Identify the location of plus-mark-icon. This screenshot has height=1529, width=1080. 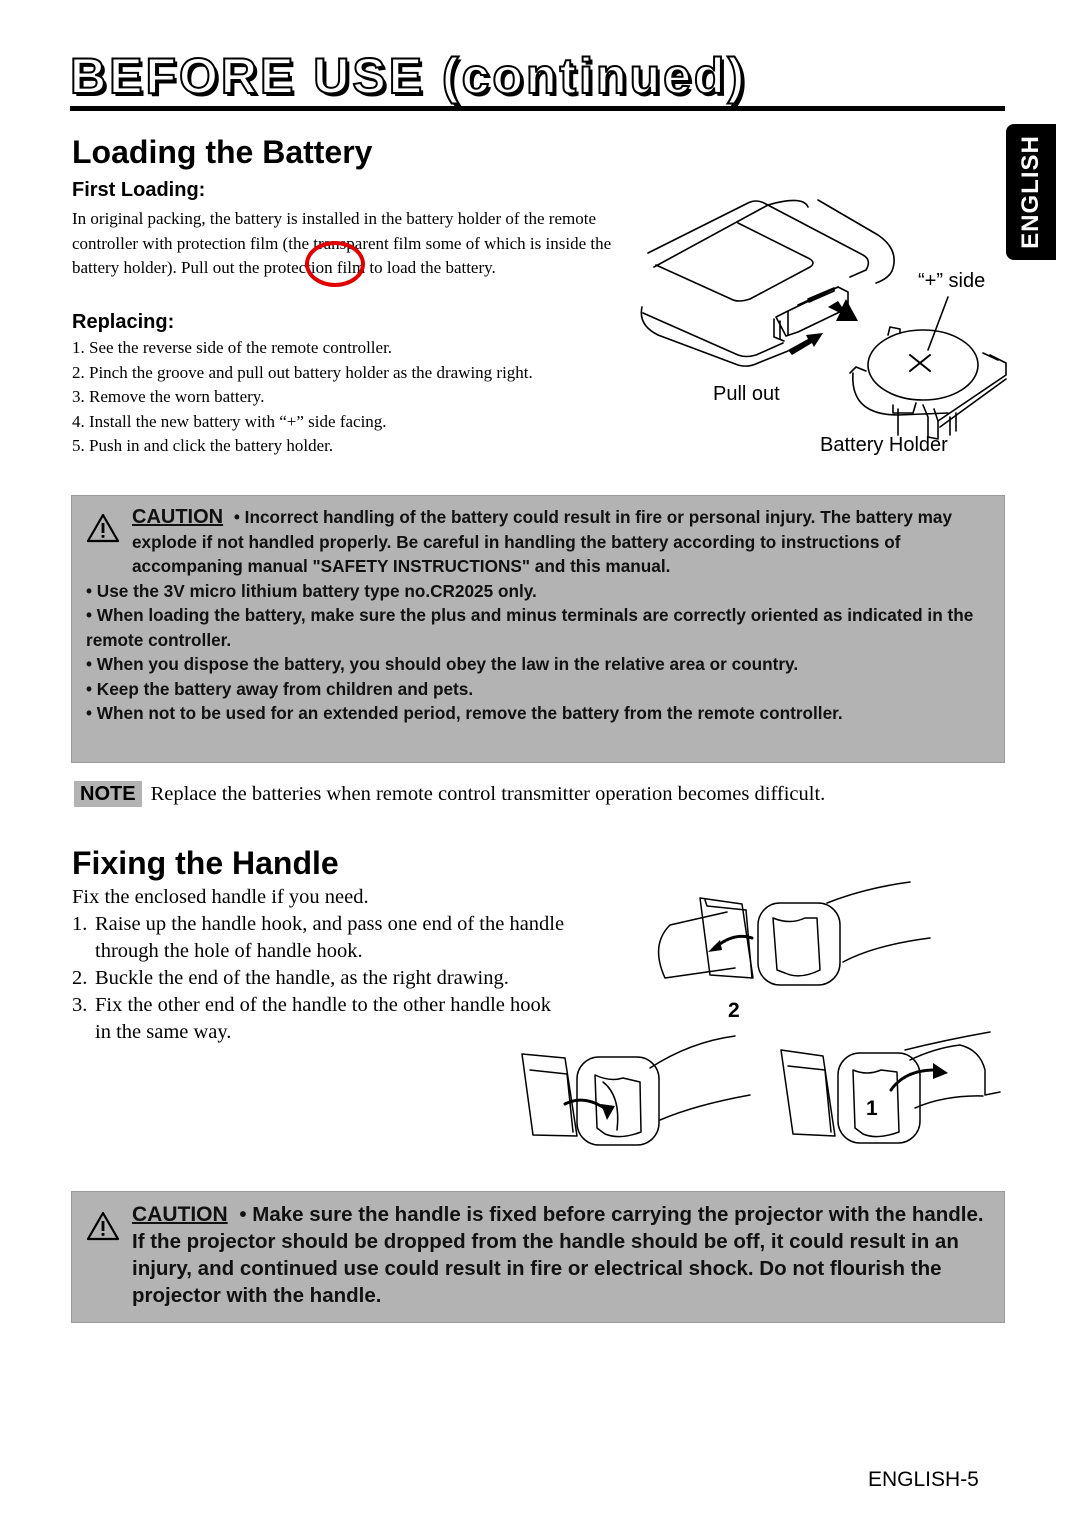
(920, 363).